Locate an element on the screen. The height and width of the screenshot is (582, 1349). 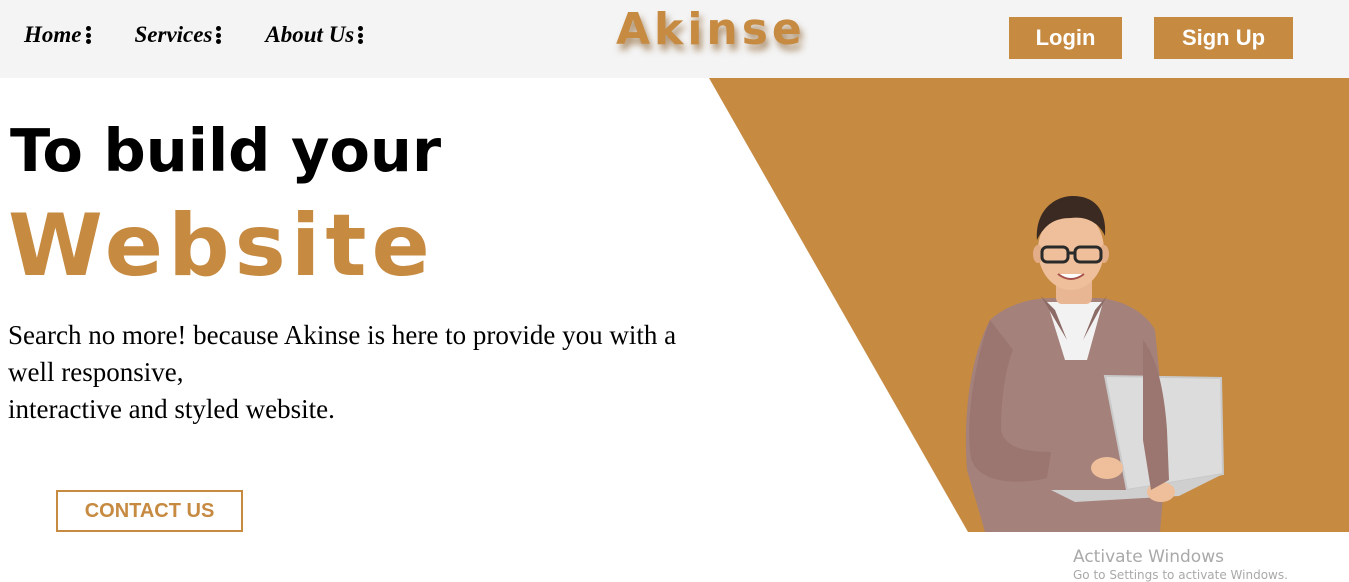
nav-link-label: Services is located at coordinates (173, 34).